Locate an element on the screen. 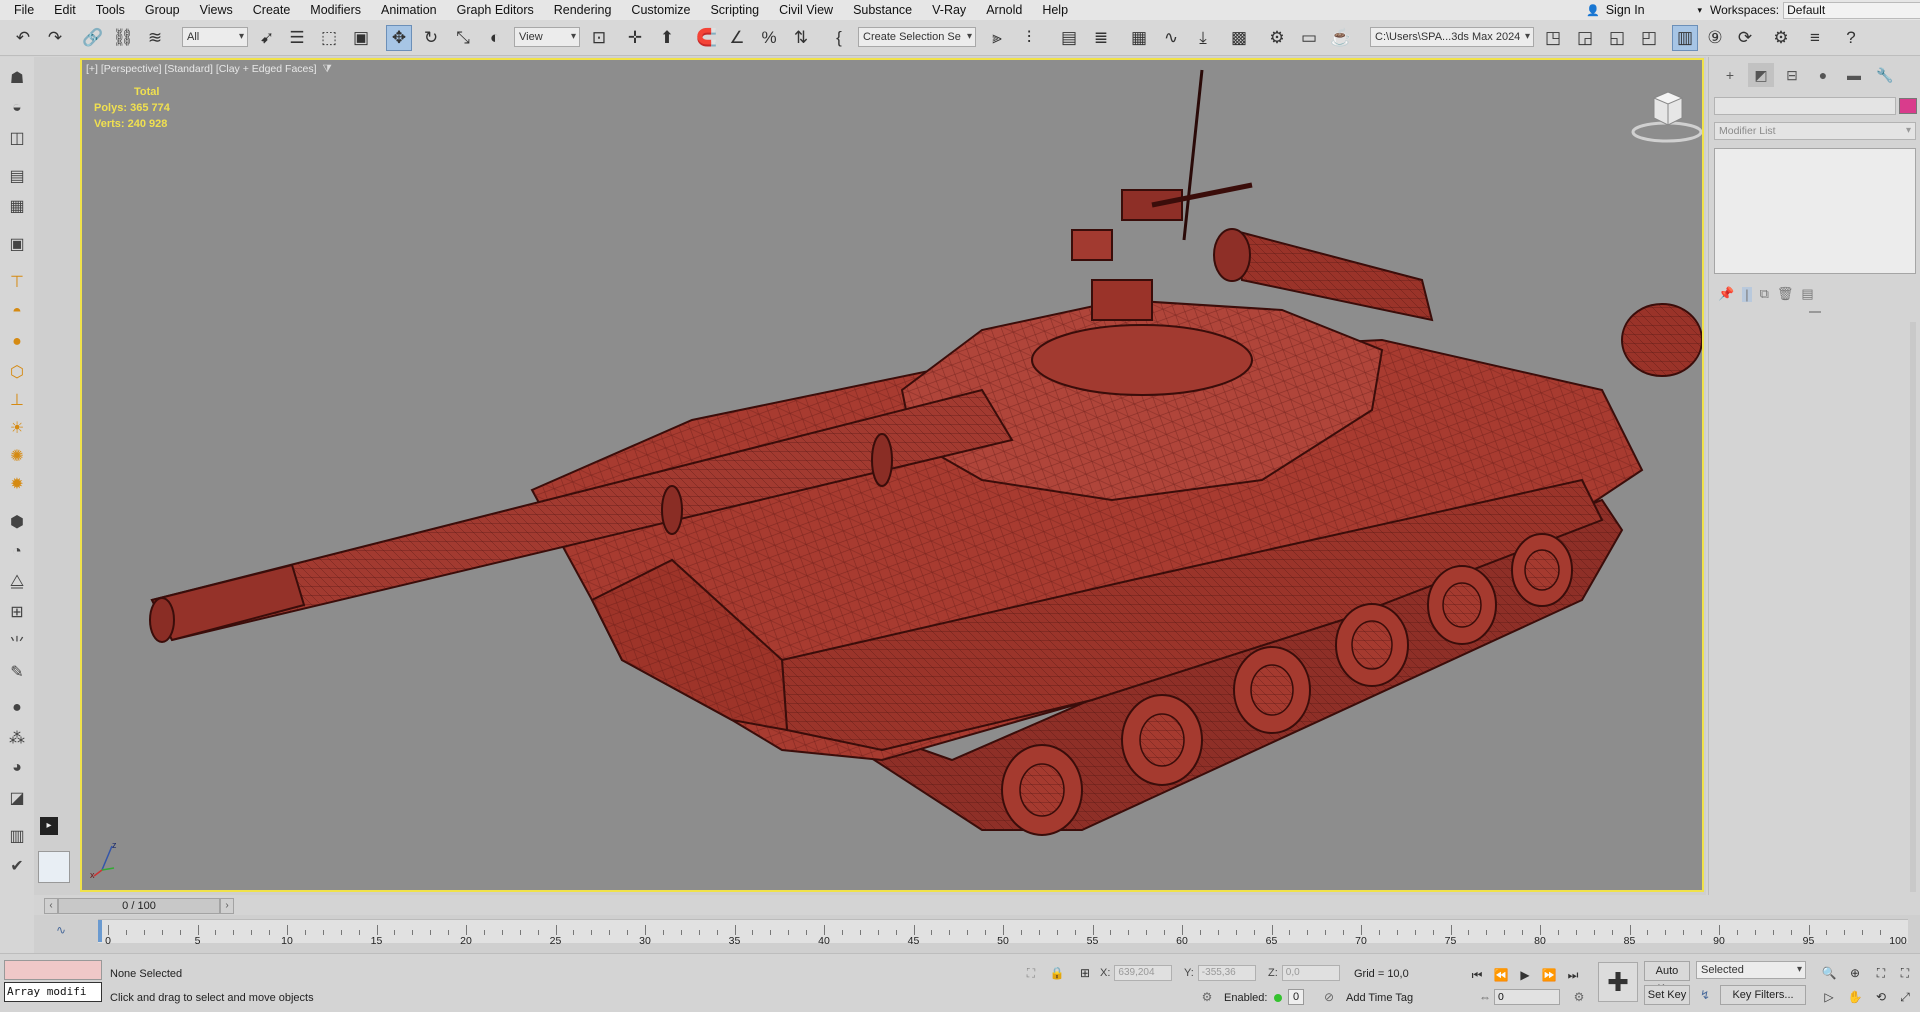  sphere-light-icon: ● is located at coordinates (17, 342).